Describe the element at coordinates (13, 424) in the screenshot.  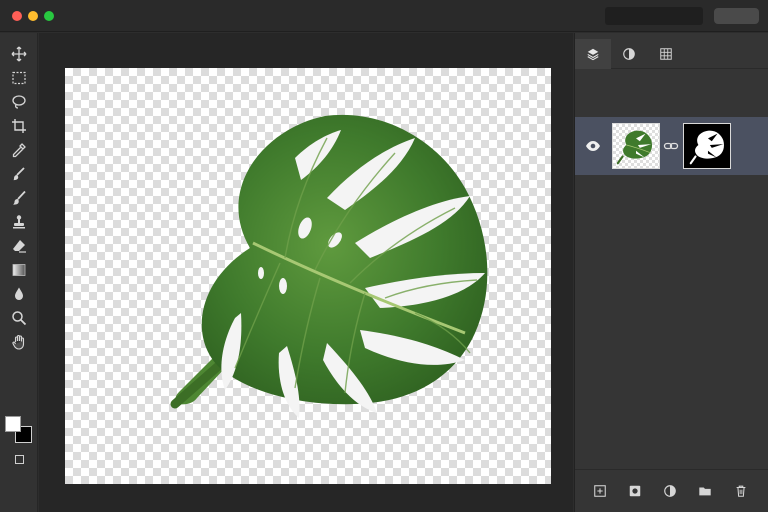
I see `foreground-color-swatch` at that location.